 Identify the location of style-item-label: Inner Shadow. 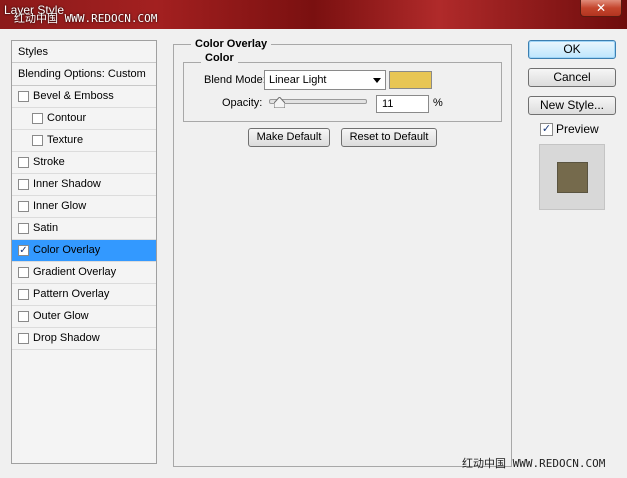
(67, 184).